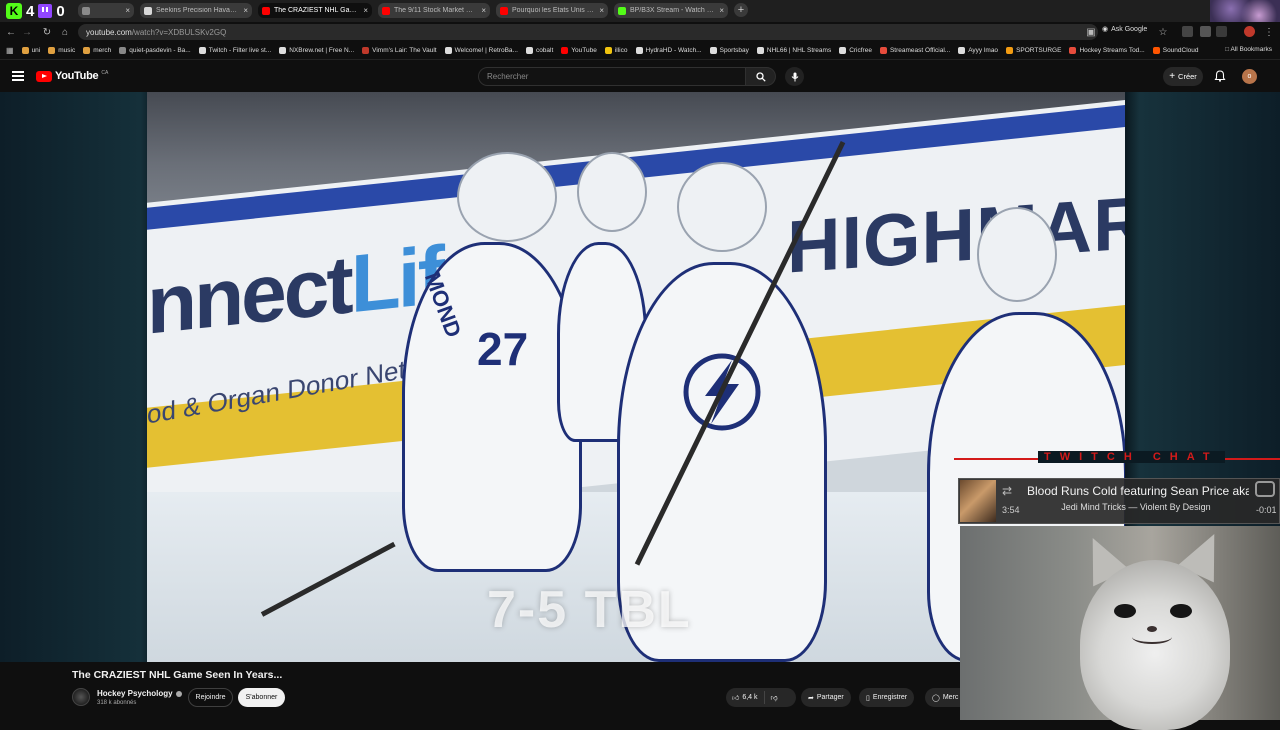 The width and height of the screenshot is (1280, 730). What do you see at coordinates (404, 50) in the screenshot?
I see `bookmark-label: Vimm's Lair: The Vault` at bounding box center [404, 50].